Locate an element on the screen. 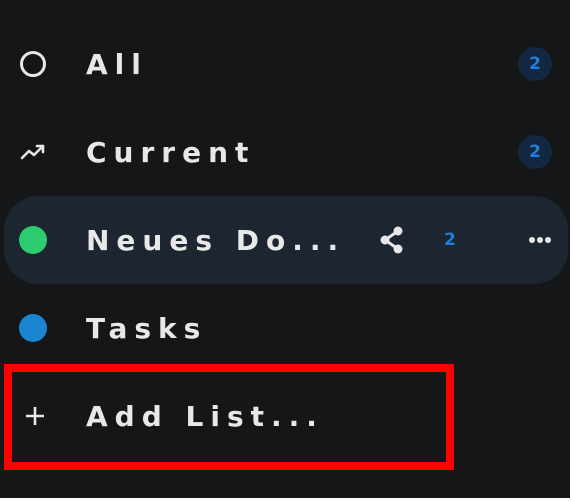  share-icon is located at coordinates (391, 240).